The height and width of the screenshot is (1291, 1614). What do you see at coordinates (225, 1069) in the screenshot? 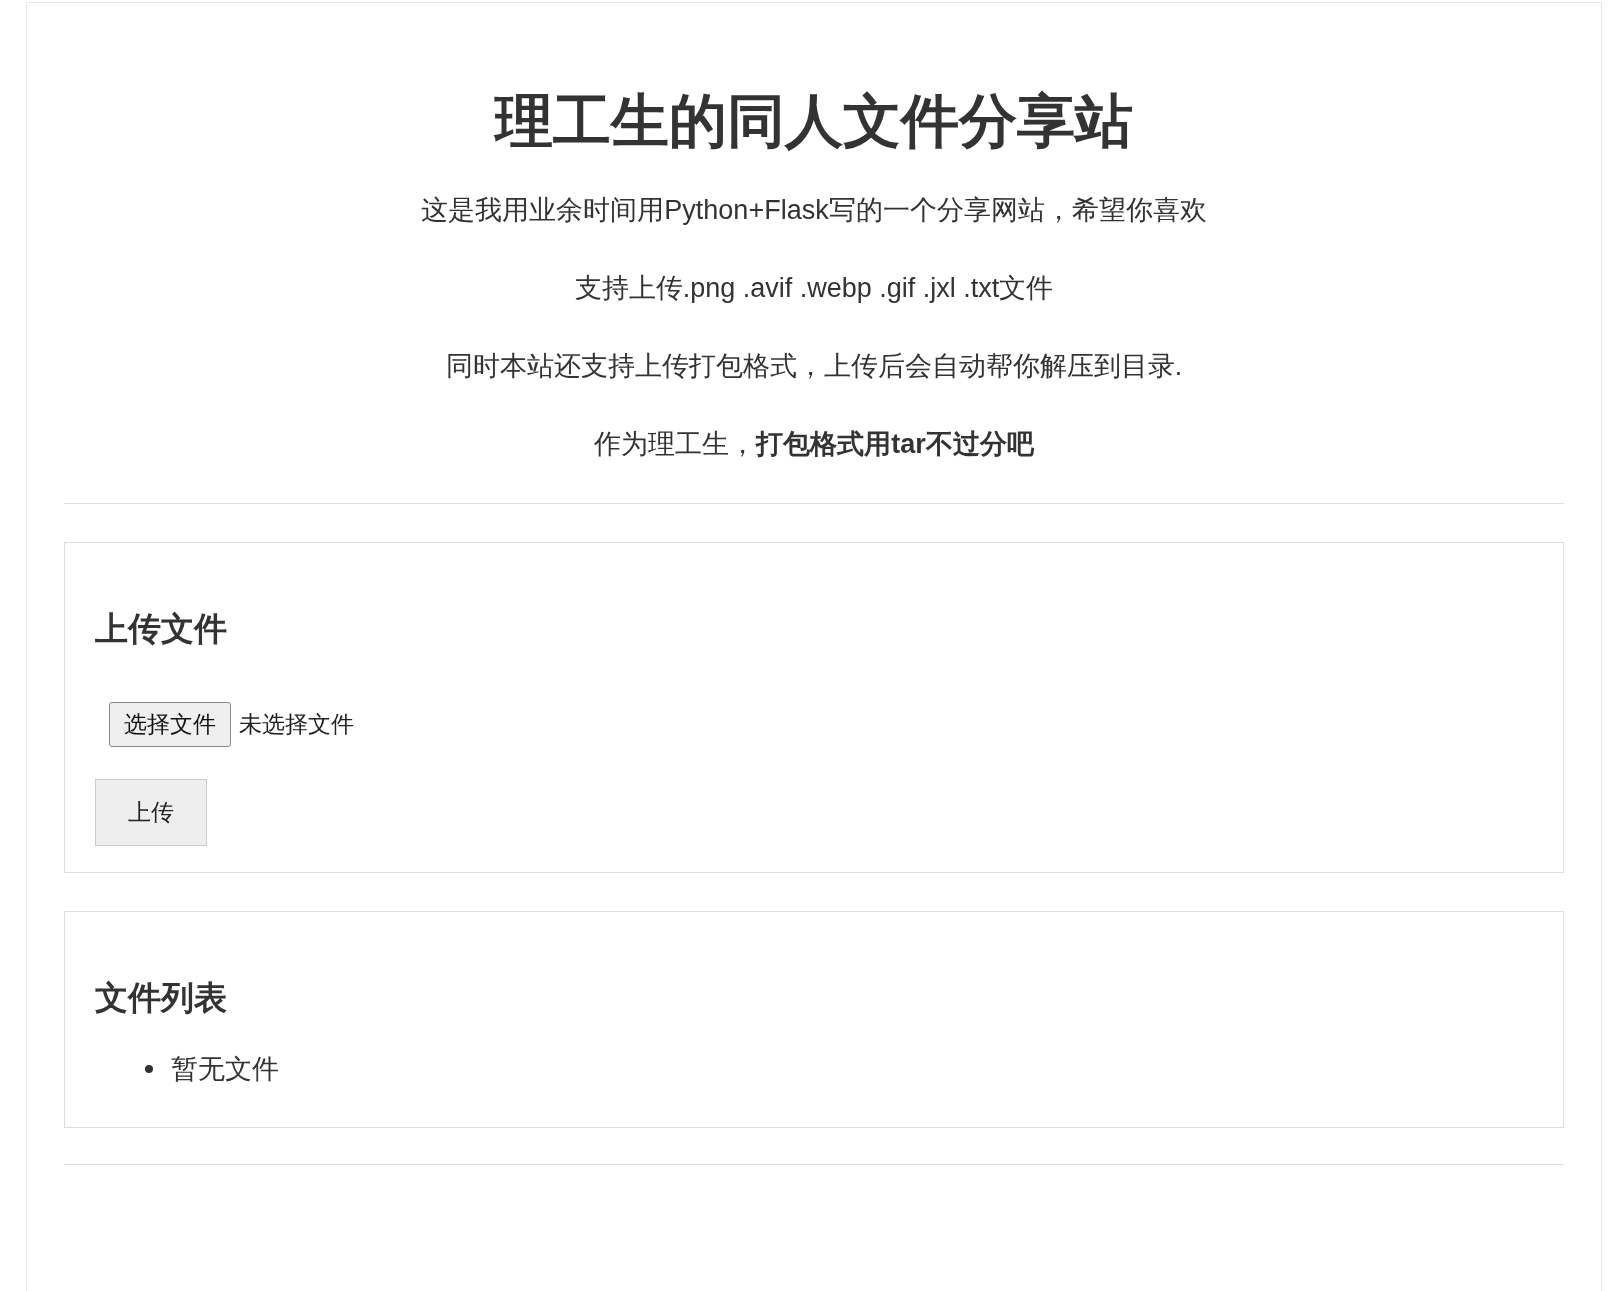
I see `list-item-text: 暂无文件` at bounding box center [225, 1069].